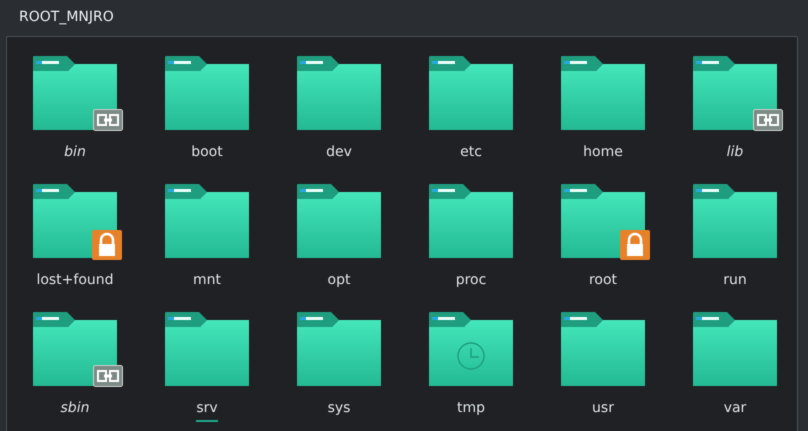 The width and height of the screenshot is (808, 431). I want to click on clock-icon, so click(471, 356).